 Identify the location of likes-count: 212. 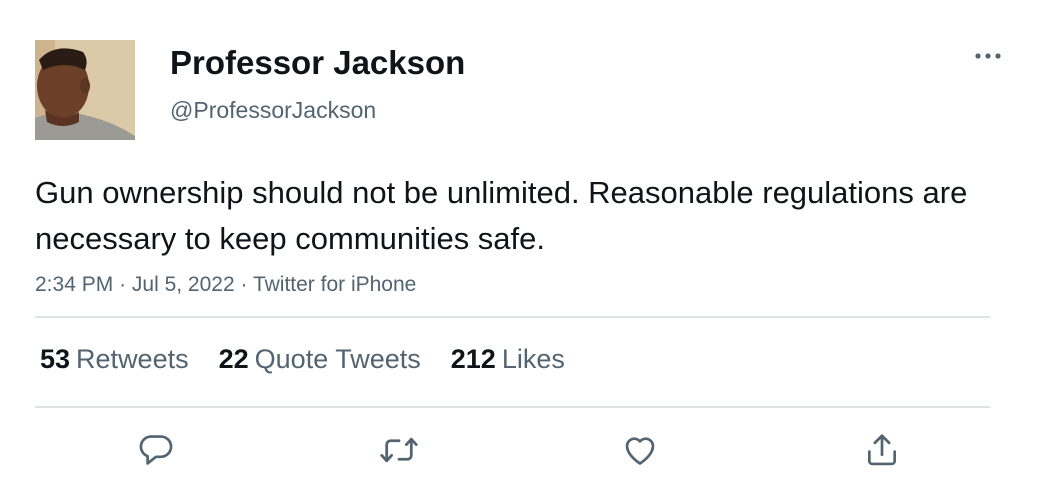
(473, 359).